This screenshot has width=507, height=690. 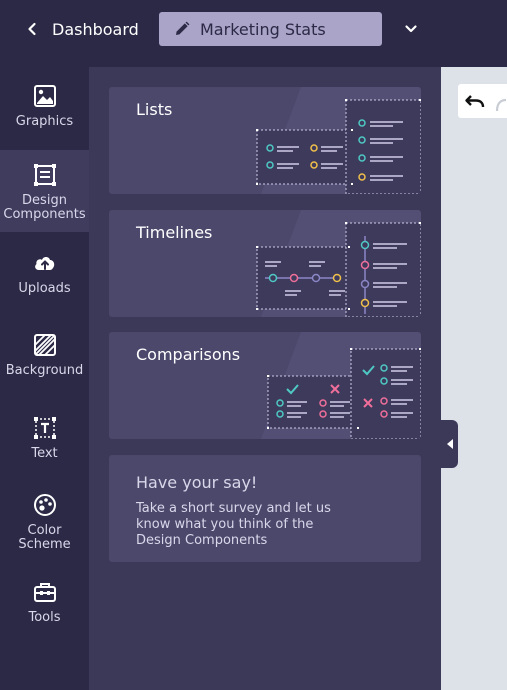 I want to click on rail-item-design-components: Design Components, so click(x=44, y=191).